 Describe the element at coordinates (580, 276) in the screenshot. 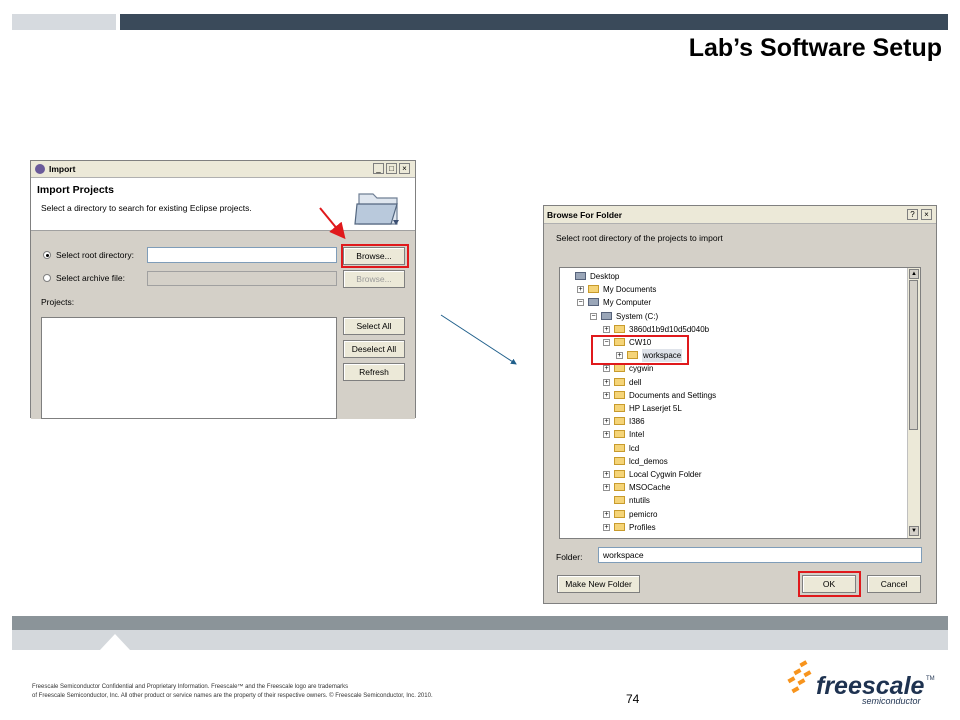

I see `desktop-icon` at that location.